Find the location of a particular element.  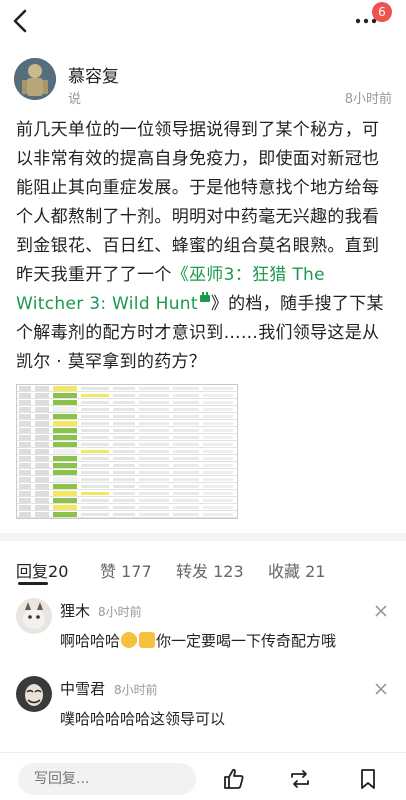

chevron-left-icon is located at coordinates (21, 21).